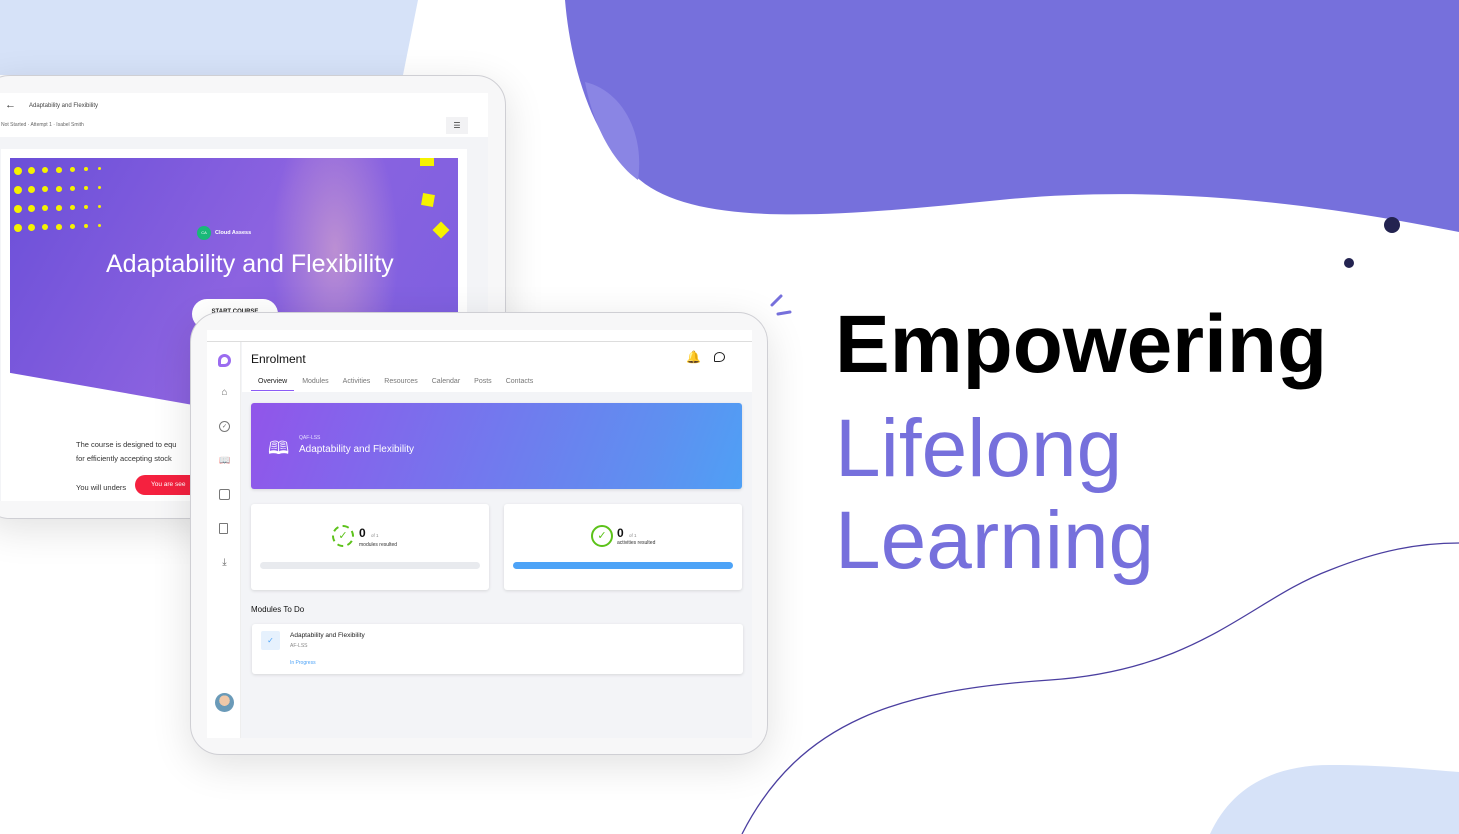 The width and height of the screenshot is (1459, 834). What do you see at coordinates (327, 635) in the screenshot?
I see `module-title: Adaptability and Flexibility` at bounding box center [327, 635].